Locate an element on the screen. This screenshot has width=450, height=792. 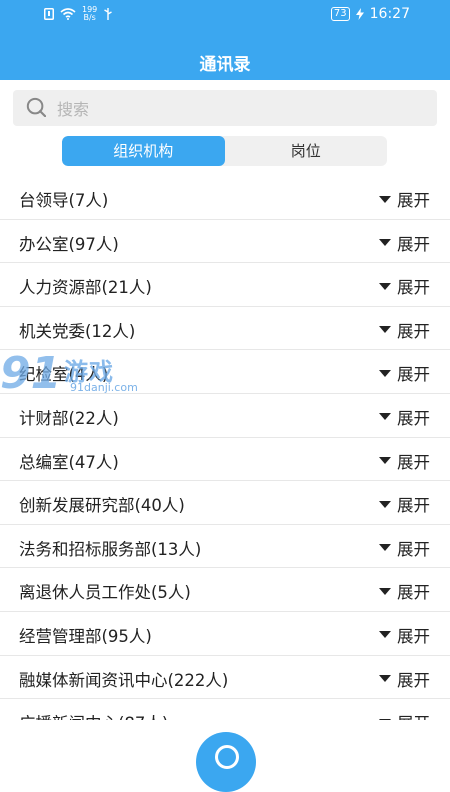
network-speed: 199 B/s is located at coordinates (89, 14).